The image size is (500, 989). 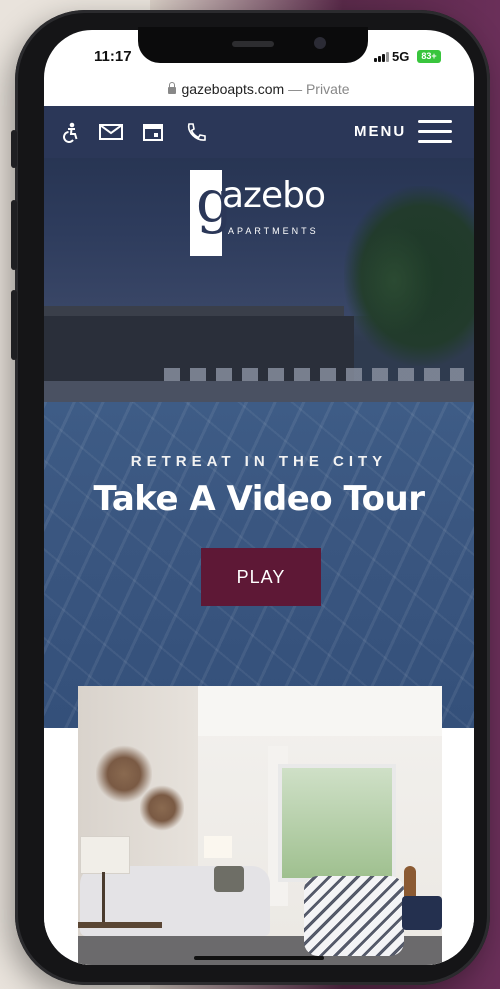 What do you see at coordinates (259, 132) in the screenshot?
I see `site-navbar: MENU` at bounding box center [259, 132].